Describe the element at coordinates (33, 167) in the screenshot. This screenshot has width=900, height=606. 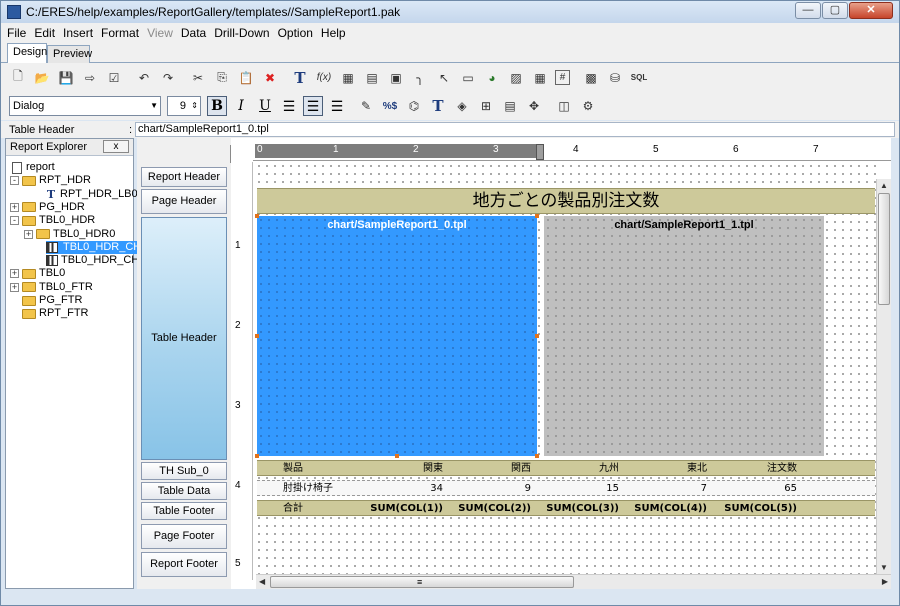
I see `tree-item: report` at that location.